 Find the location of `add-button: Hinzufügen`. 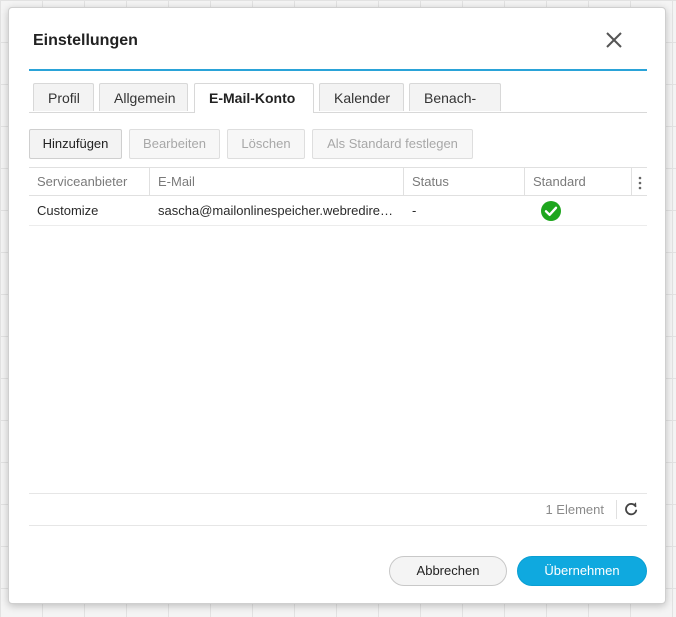

add-button: Hinzufügen is located at coordinates (75, 144).